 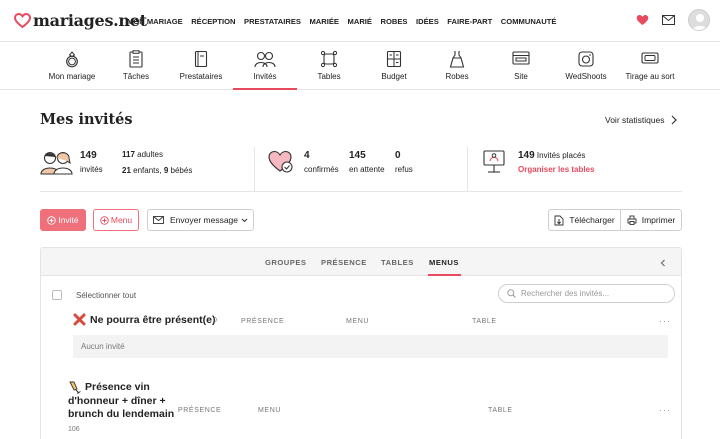 I want to click on pending-label: en attente, so click(x=367, y=169).